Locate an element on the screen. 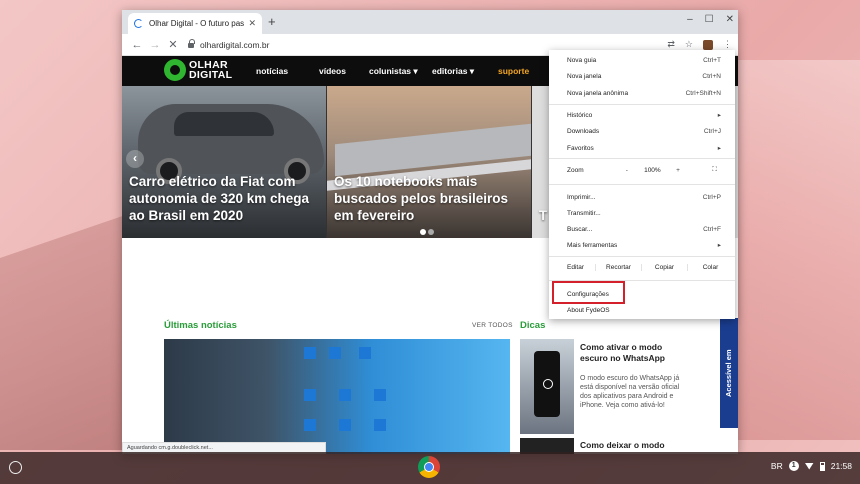 Image resolution: width=860 pixels, height=484 pixels. edit-label: Editar is located at coordinates (575, 267).